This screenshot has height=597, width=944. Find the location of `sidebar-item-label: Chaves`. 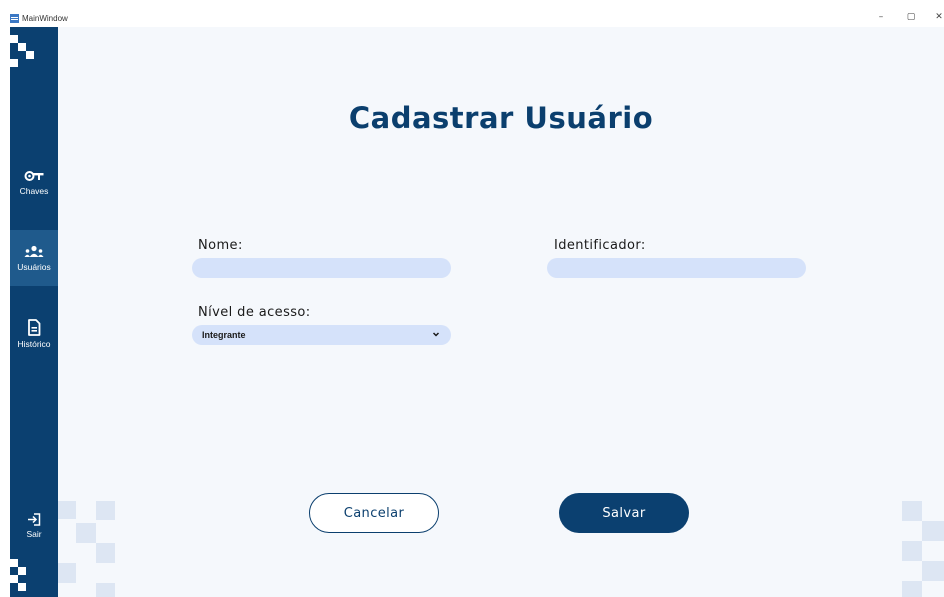

sidebar-item-label: Chaves is located at coordinates (34, 190).